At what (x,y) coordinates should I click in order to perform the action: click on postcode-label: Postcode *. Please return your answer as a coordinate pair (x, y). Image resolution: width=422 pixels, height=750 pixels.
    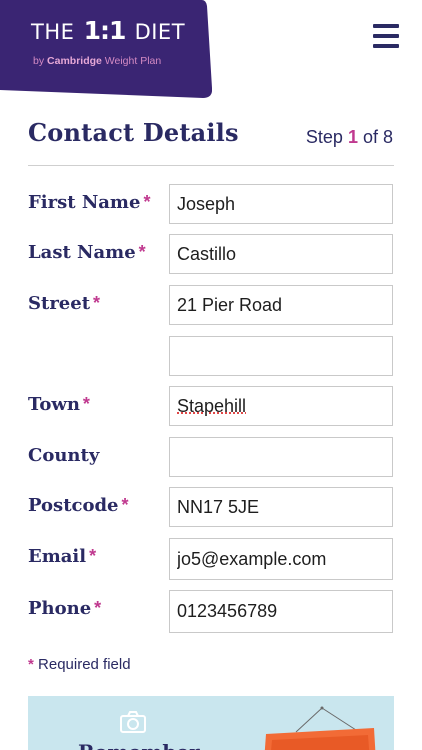
    Looking at the image, I should click on (78, 505).